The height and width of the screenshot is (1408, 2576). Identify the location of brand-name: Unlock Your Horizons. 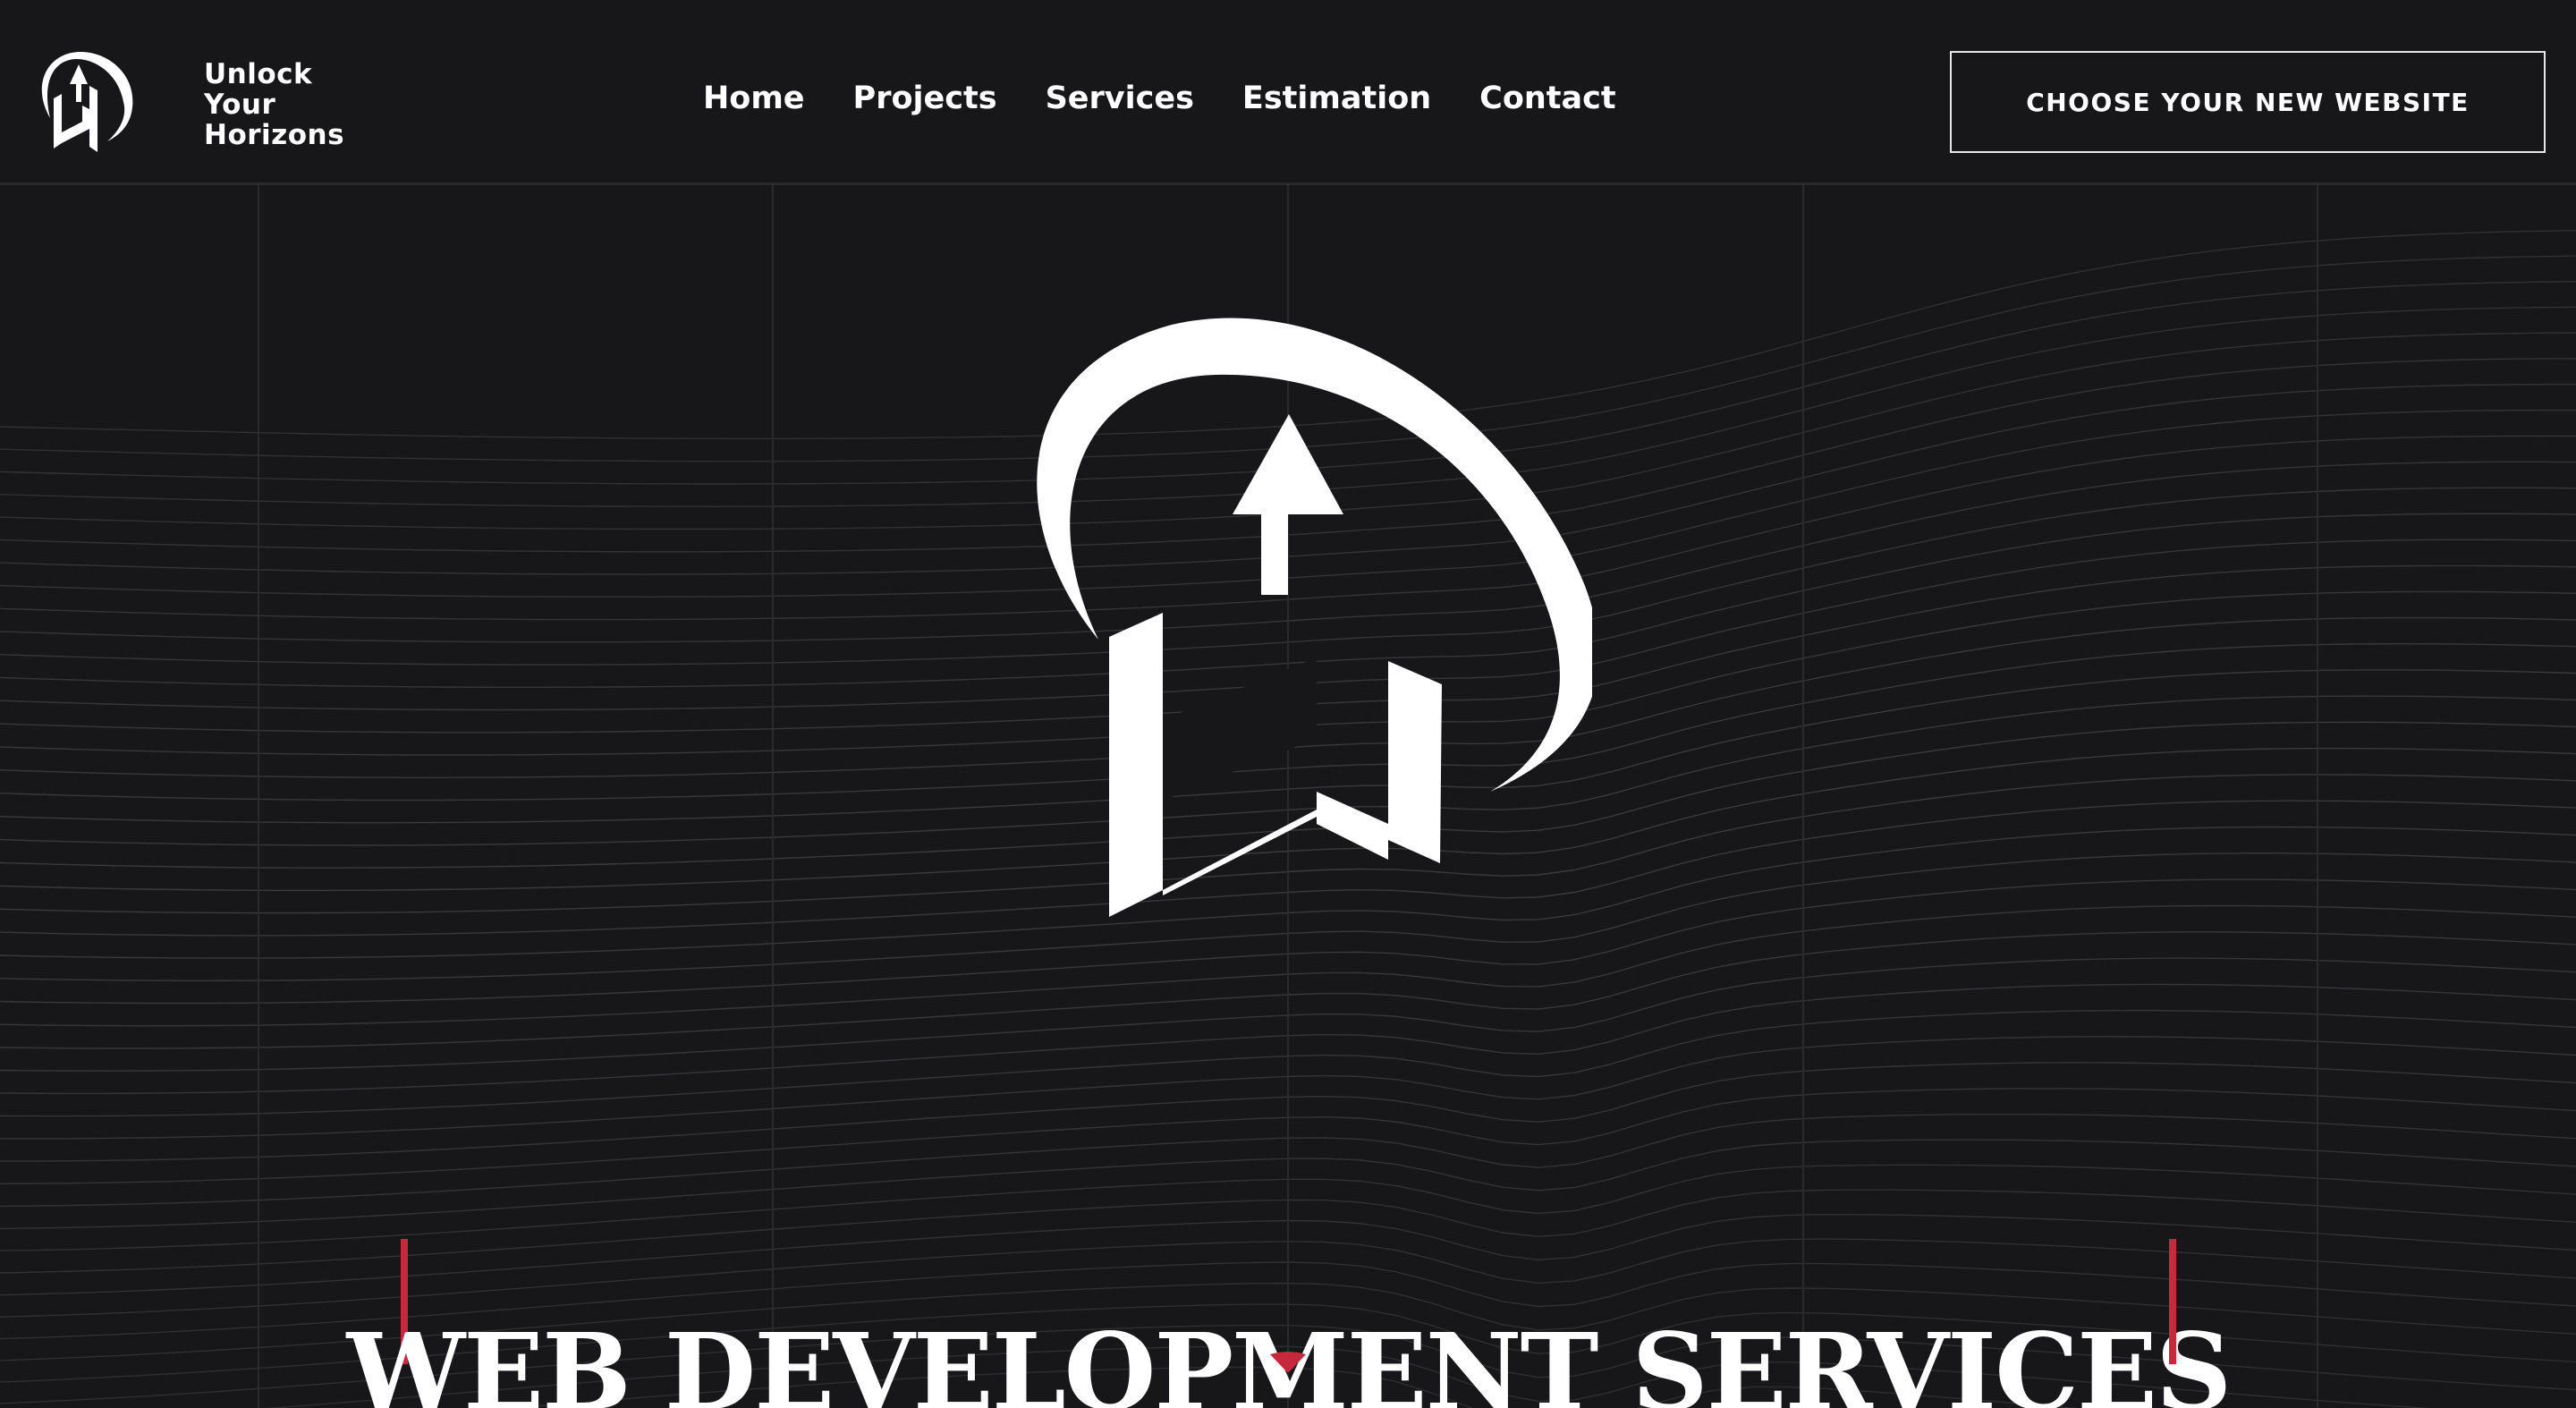
(274, 104).